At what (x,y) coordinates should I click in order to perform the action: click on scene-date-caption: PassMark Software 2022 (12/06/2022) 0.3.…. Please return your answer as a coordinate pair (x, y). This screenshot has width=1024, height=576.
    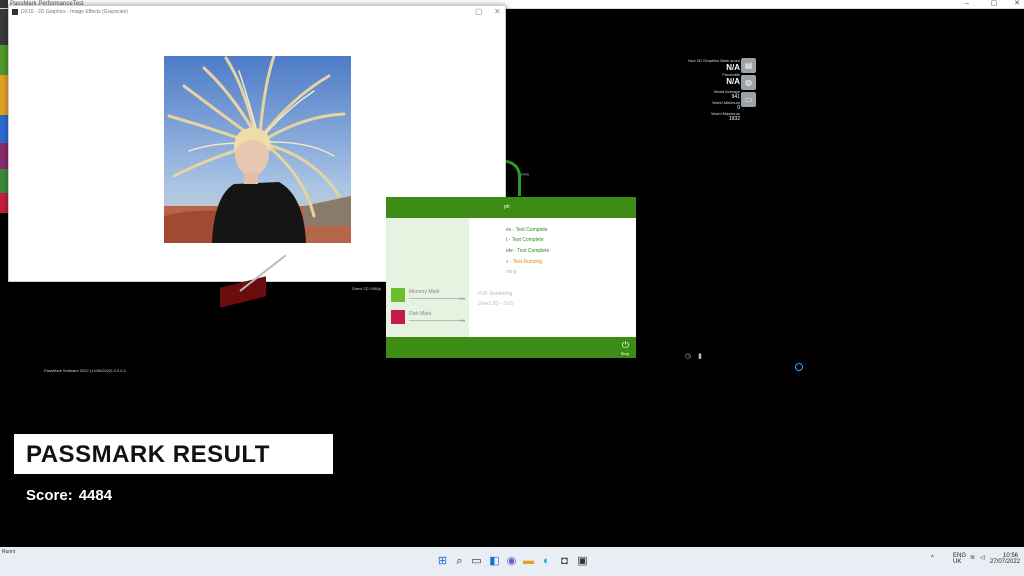
    Looking at the image, I should click on (85, 370).